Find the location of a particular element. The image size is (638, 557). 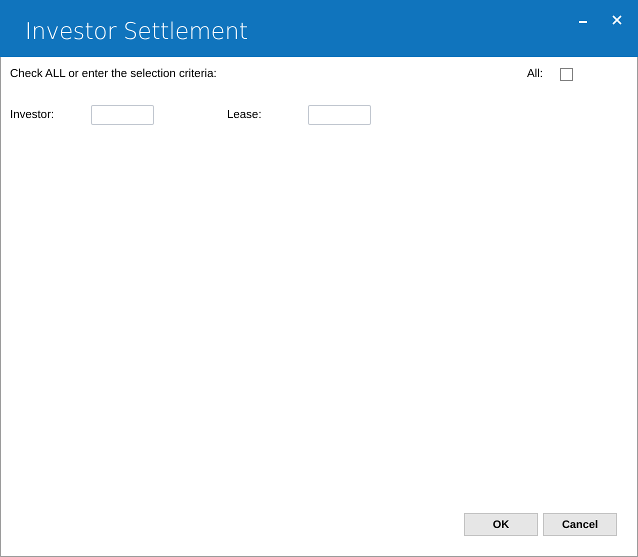

field-label: Investor: is located at coordinates (33, 115).